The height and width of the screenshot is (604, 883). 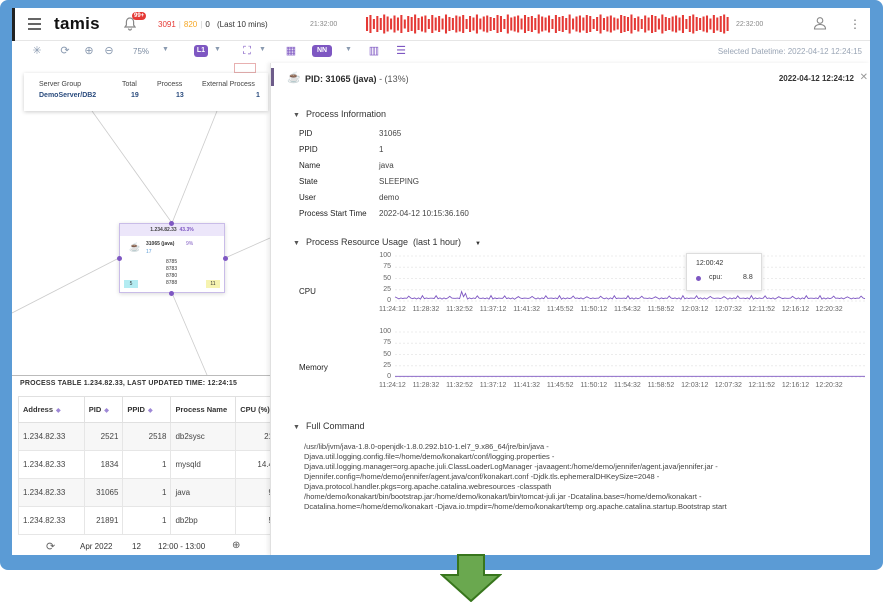 I want to click on nn-dropdown-icon: ▼, so click(x=348, y=49).